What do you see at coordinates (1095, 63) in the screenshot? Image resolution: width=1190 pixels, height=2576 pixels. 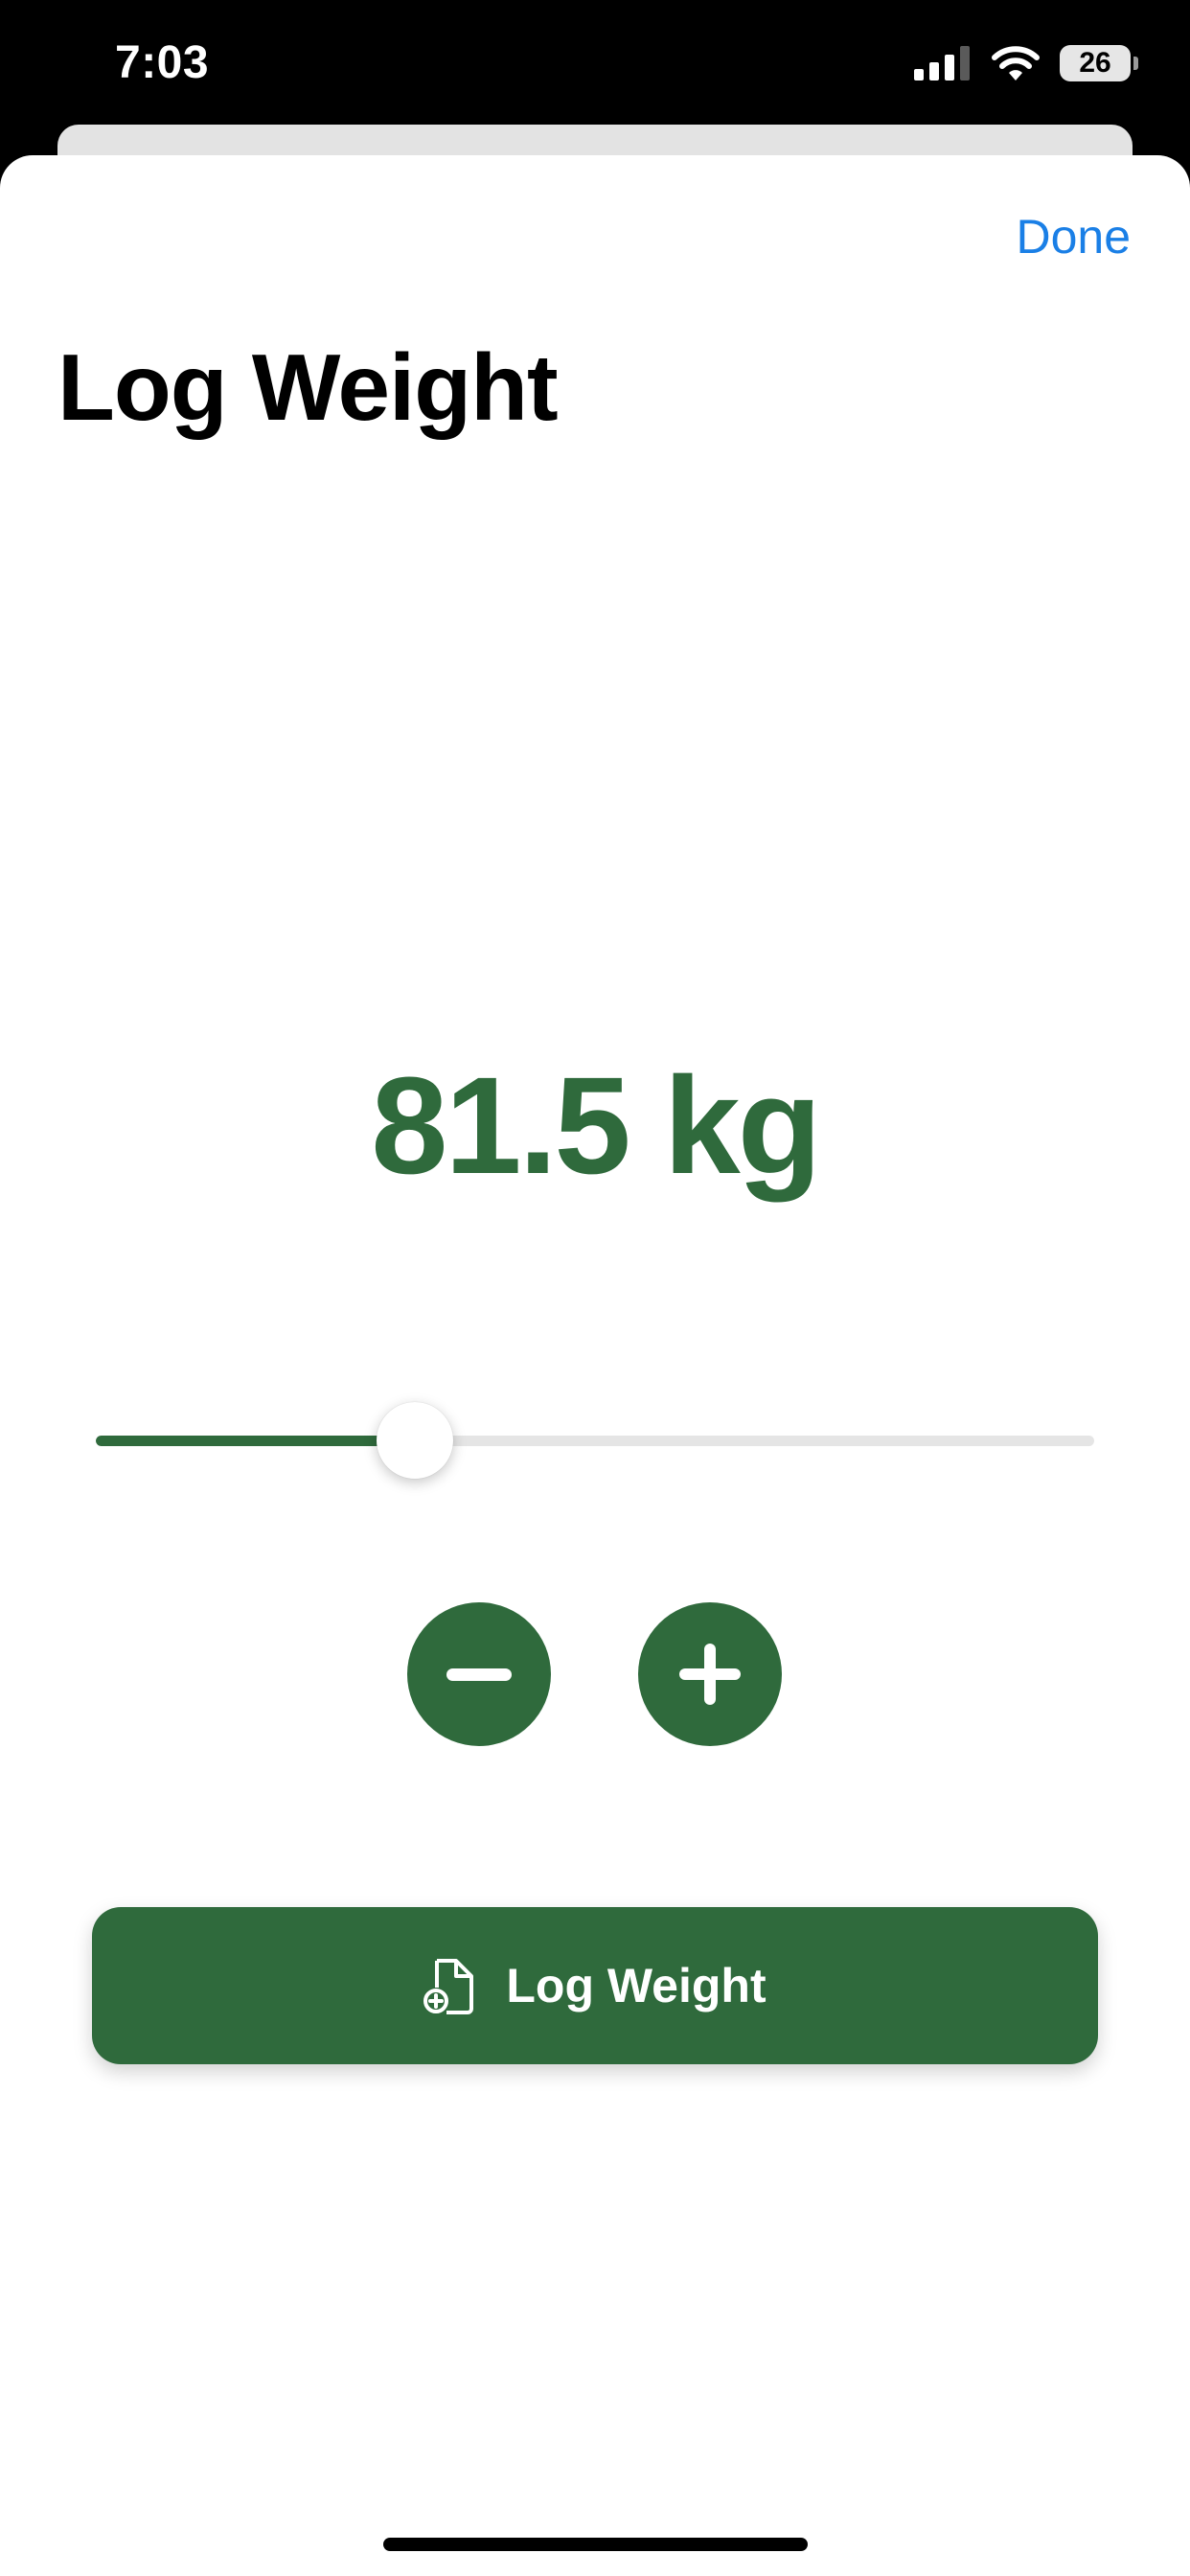 I see `battery-level: 26` at bounding box center [1095, 63].